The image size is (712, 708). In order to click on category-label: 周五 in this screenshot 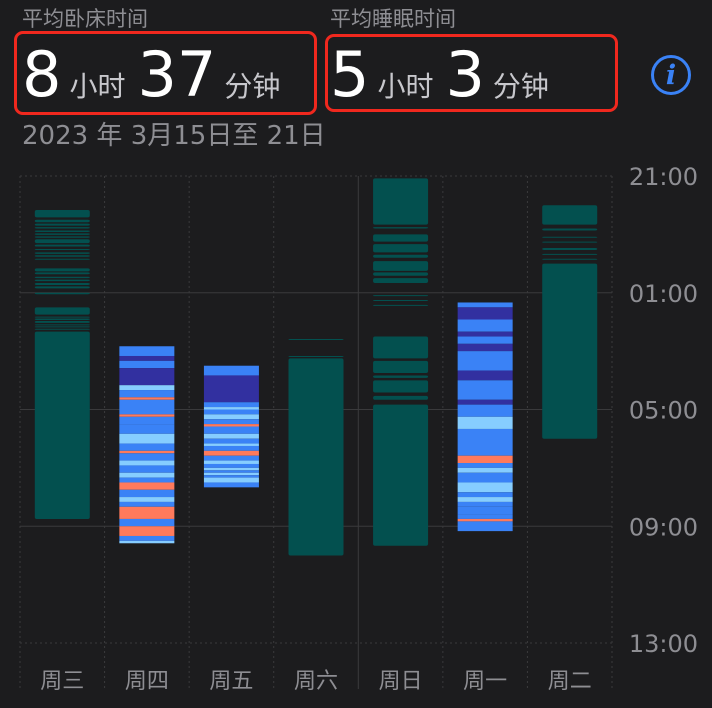, I will do `click(231, 681)`.